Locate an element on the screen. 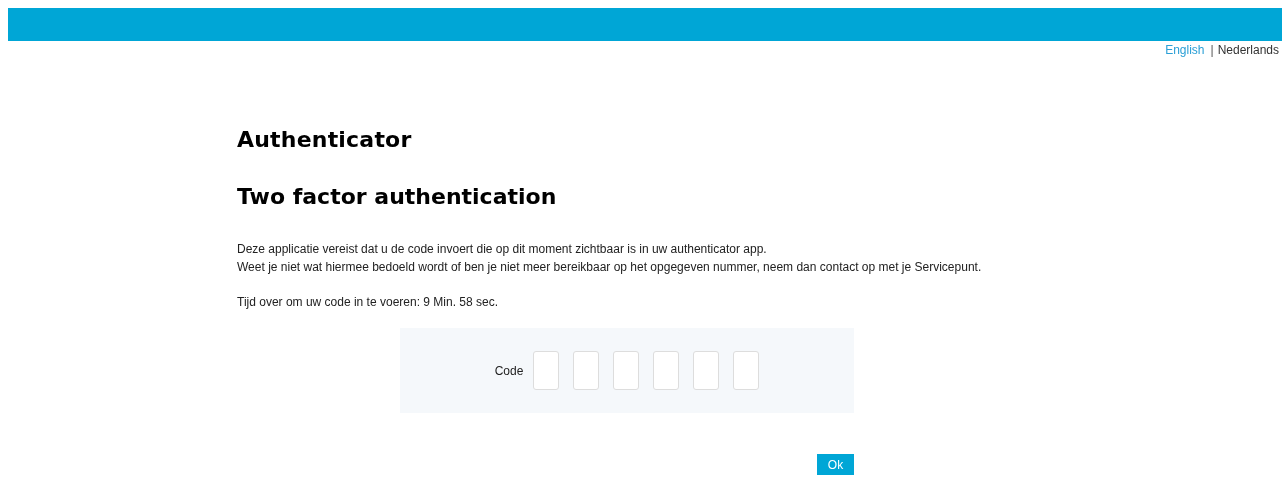  ok-button: Ok is located at coordinates (835, 464).